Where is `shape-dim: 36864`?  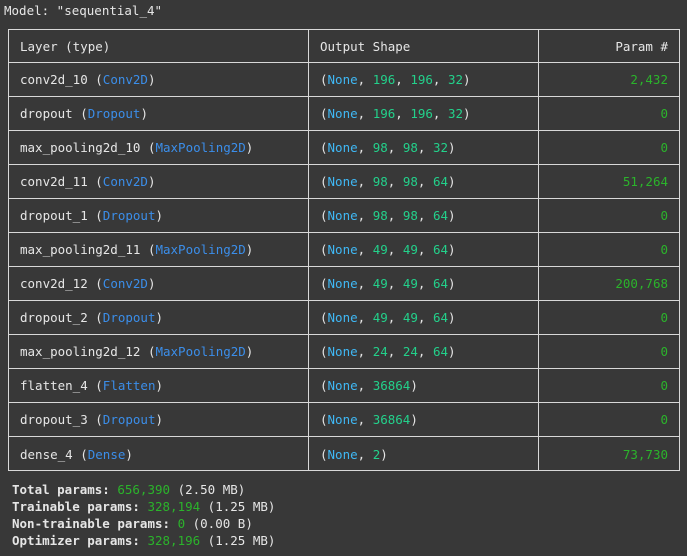
shape-dim: 36864 is located at coordinates (391, 385).